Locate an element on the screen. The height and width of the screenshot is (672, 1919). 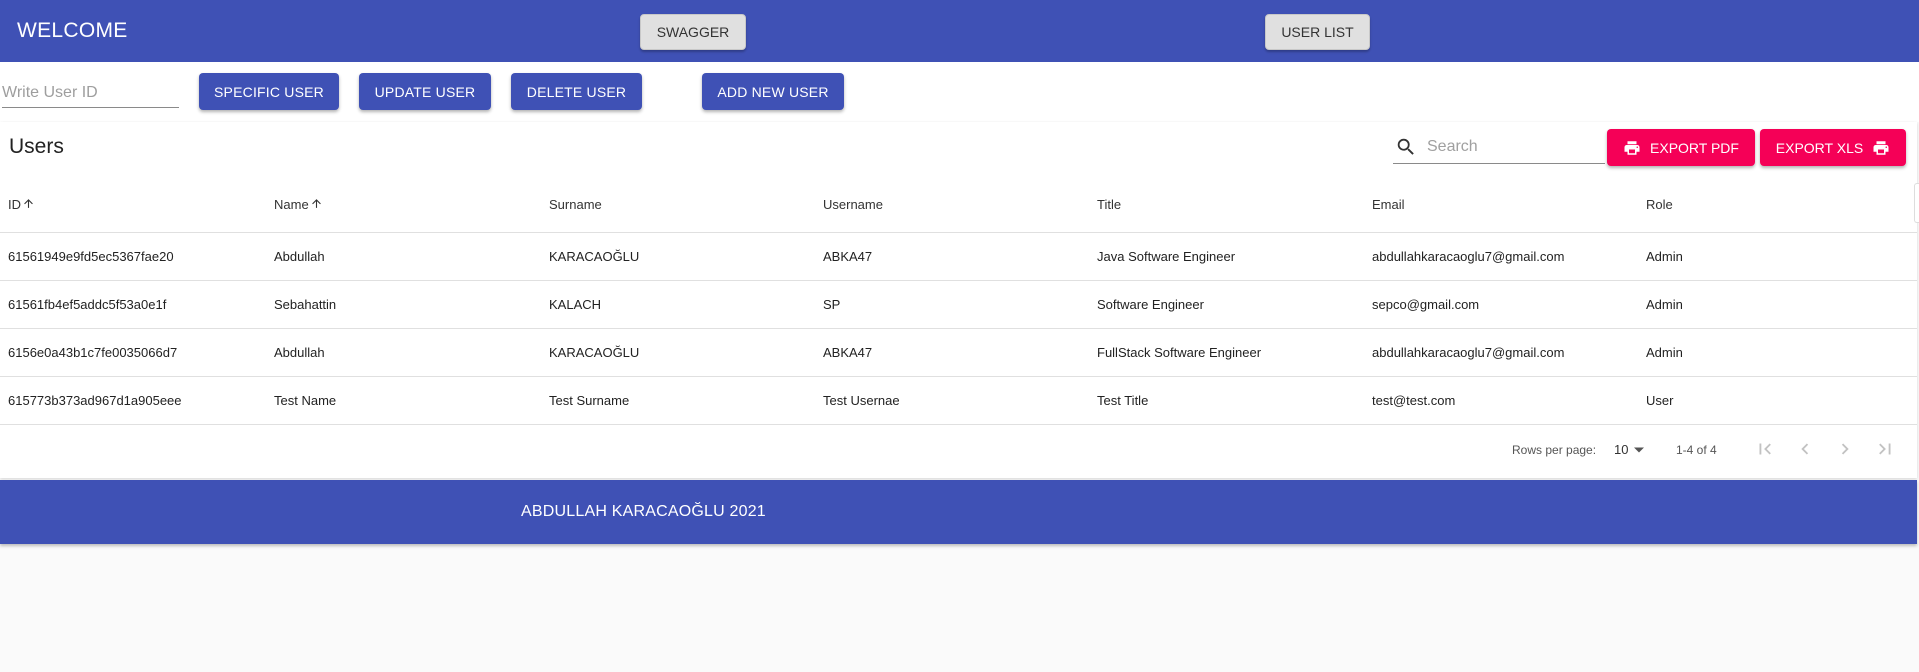
app-header: WELCOME SWAGGER USER LIST is located at coordinates (959, 31).